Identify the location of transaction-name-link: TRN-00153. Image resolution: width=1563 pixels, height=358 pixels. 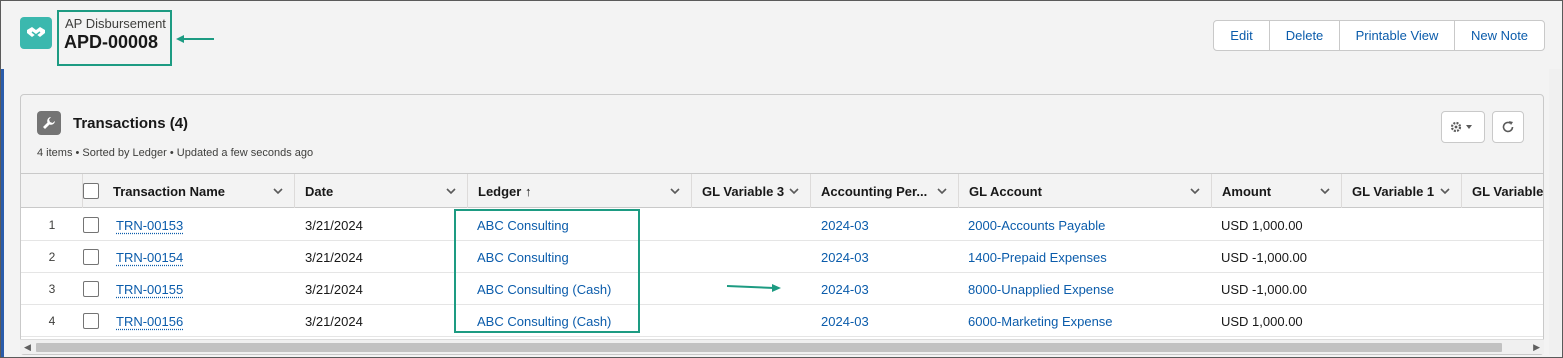
(149, 225).